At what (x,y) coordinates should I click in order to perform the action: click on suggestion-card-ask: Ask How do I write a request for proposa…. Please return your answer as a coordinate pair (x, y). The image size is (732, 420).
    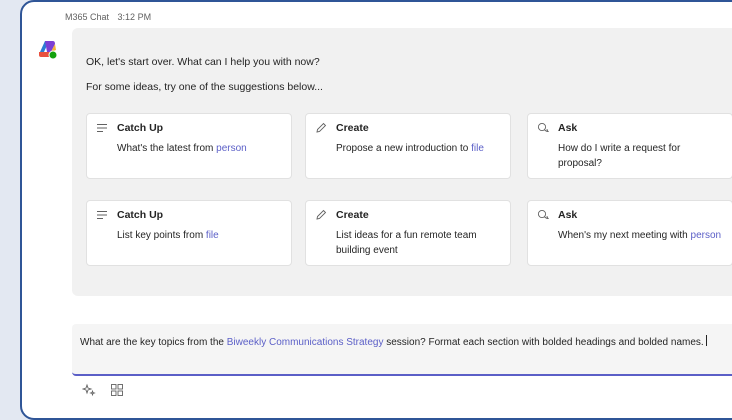
    Looking at the image, I should click on (629, 146).